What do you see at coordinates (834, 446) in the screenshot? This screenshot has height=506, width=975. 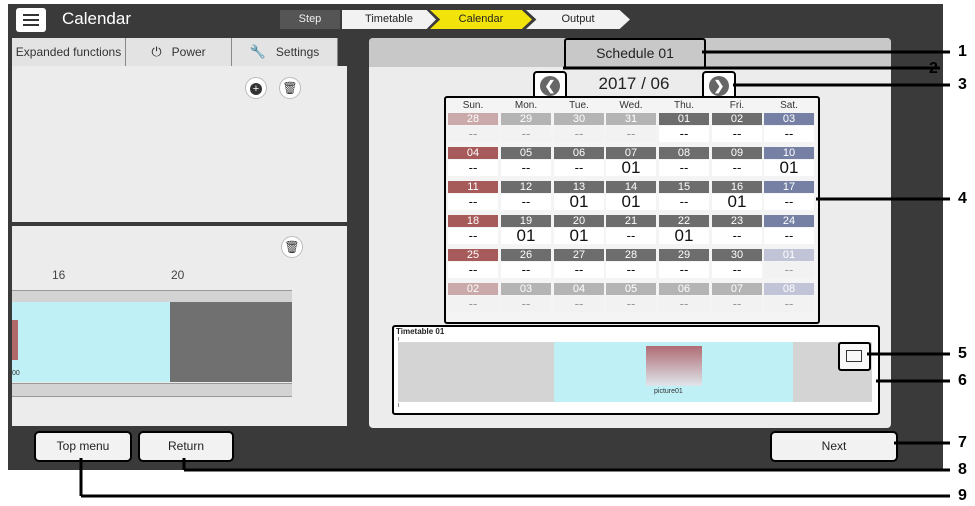 I see `next-button: Next` at bounding box center [834, 446].